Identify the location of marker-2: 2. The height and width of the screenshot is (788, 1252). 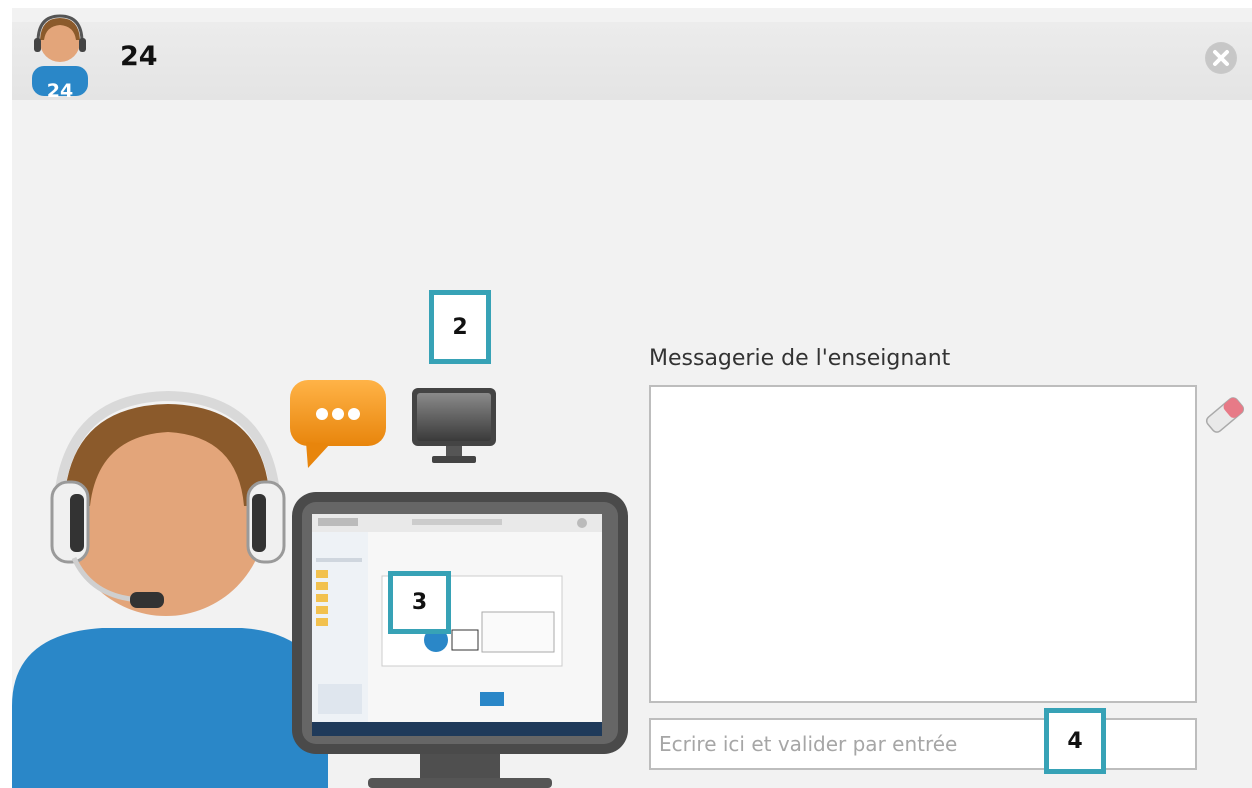
(460, 327).